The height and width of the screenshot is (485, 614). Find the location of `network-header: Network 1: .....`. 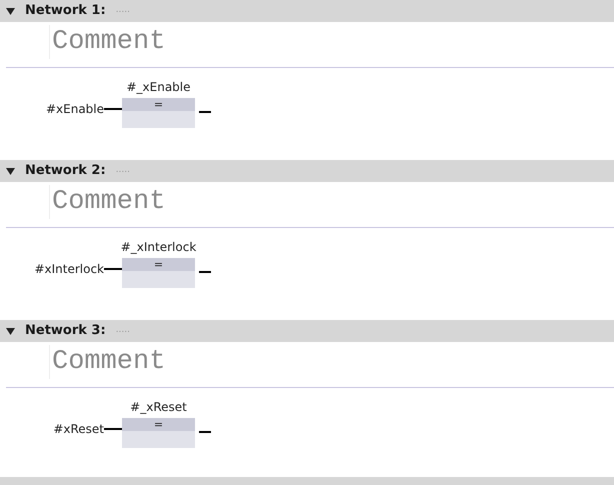

network-header: Network 1: ..... is located at coordinates (307, 11).